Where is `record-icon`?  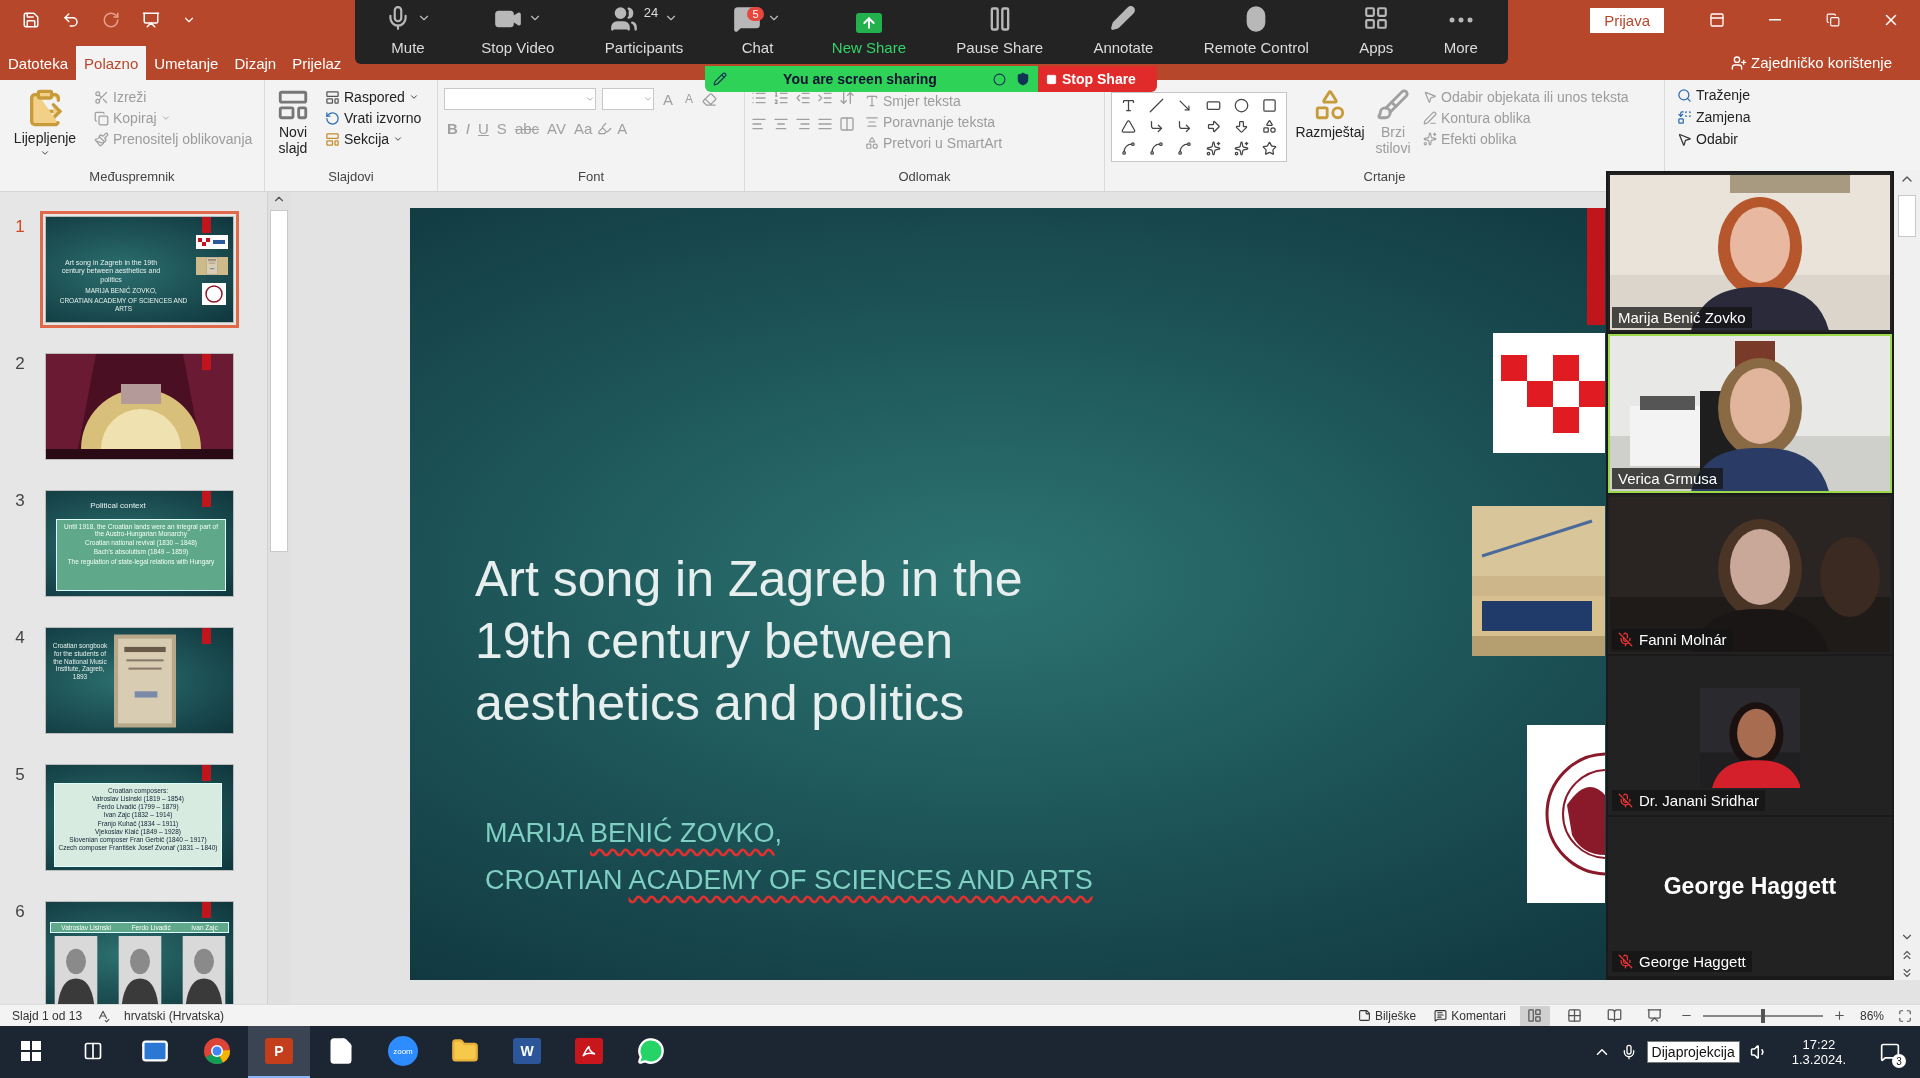
record-icon is located at coordinates (999, 79).